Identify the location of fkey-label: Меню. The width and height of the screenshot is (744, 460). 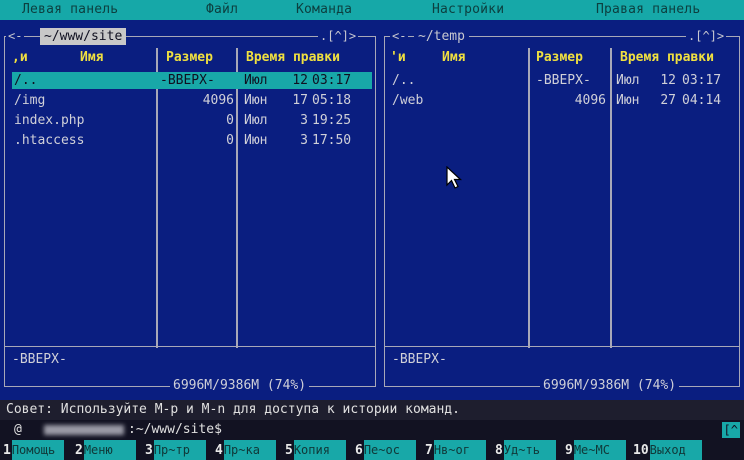
(109, 450).